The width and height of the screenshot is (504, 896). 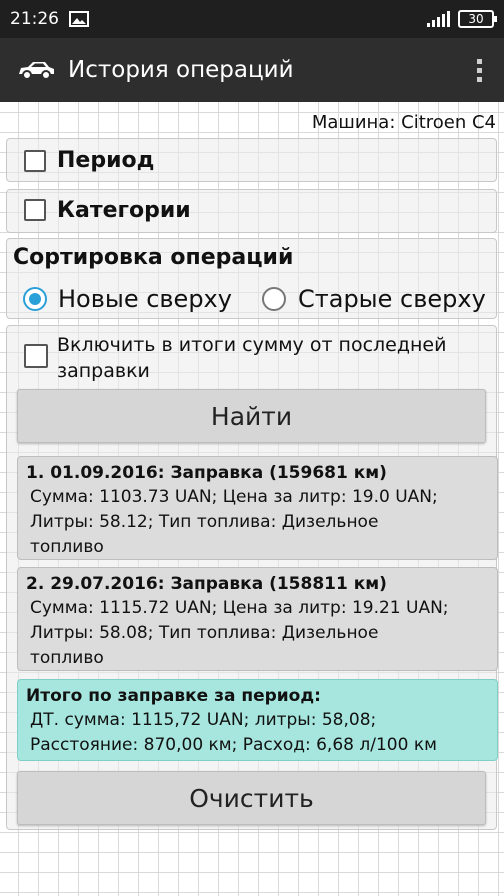 I want to click on radio-oldest-label: Старые сверху, so click(x=392, y=299).